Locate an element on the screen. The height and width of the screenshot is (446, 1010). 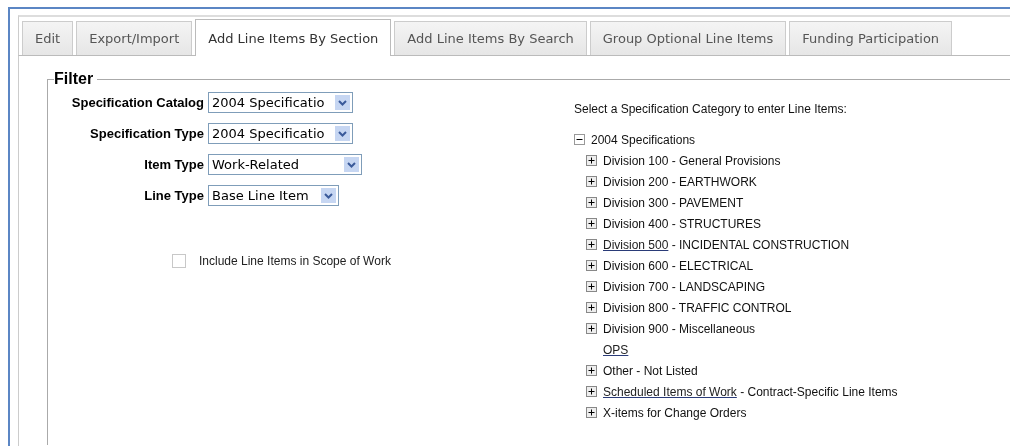
tree-item-label: Division 900 - Miscellaneous is located at coordinates (679, 328).